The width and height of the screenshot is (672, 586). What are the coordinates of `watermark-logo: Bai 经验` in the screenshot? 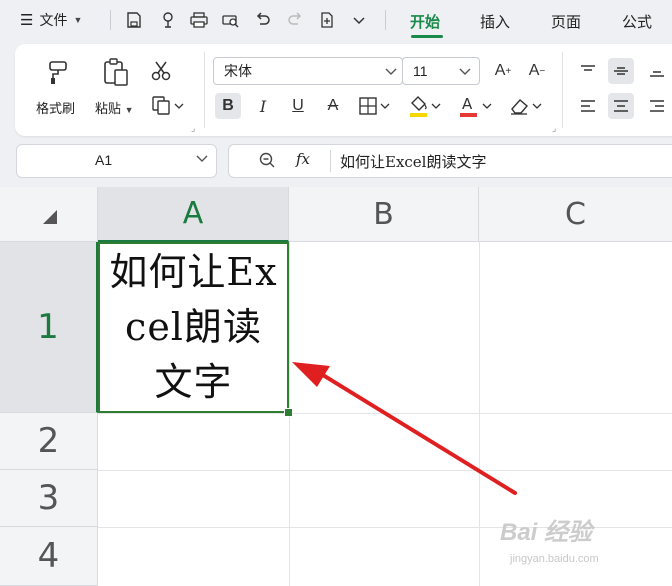 It's located at (546, 532).